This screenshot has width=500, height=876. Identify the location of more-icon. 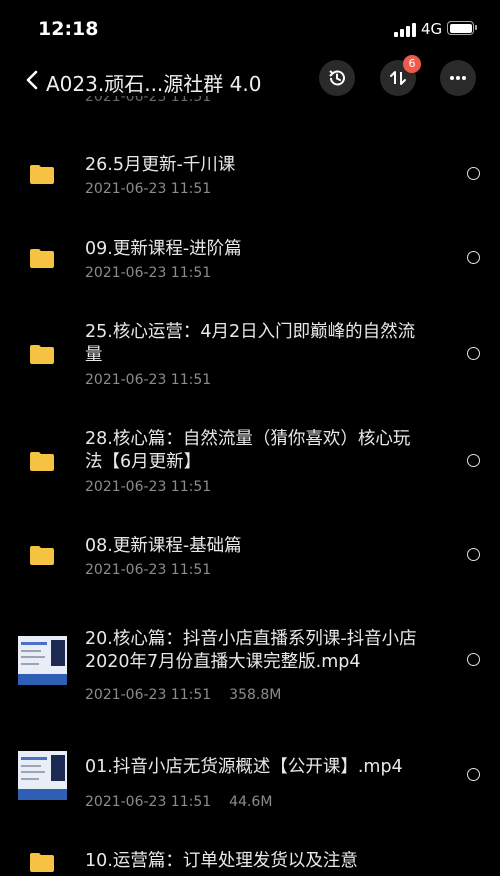
(458, 78).